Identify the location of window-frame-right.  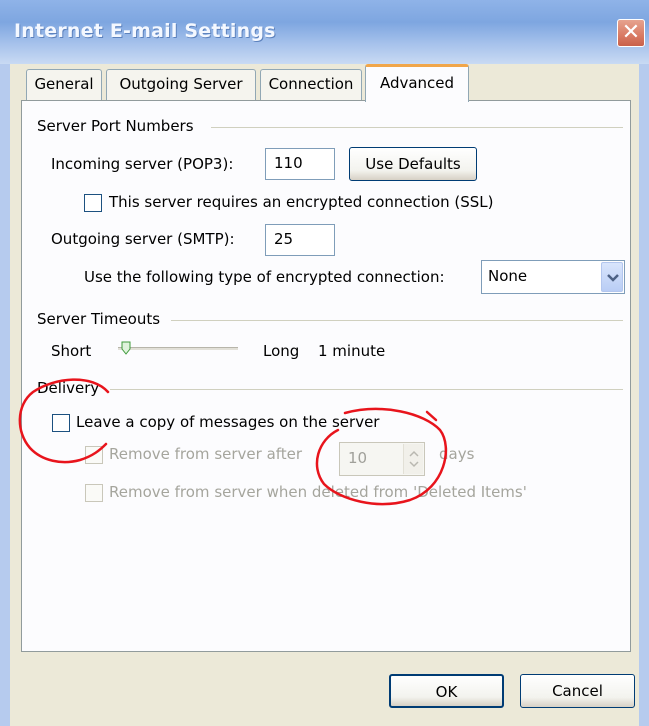
(644, 395).